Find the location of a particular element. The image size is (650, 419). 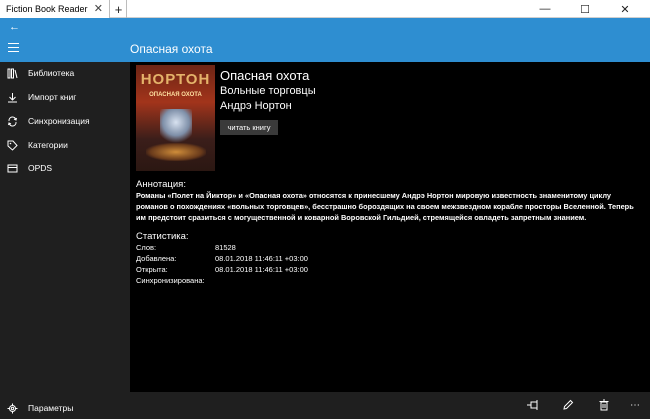

statistics-heading: Статистика: is located at coordinates (162, 236).